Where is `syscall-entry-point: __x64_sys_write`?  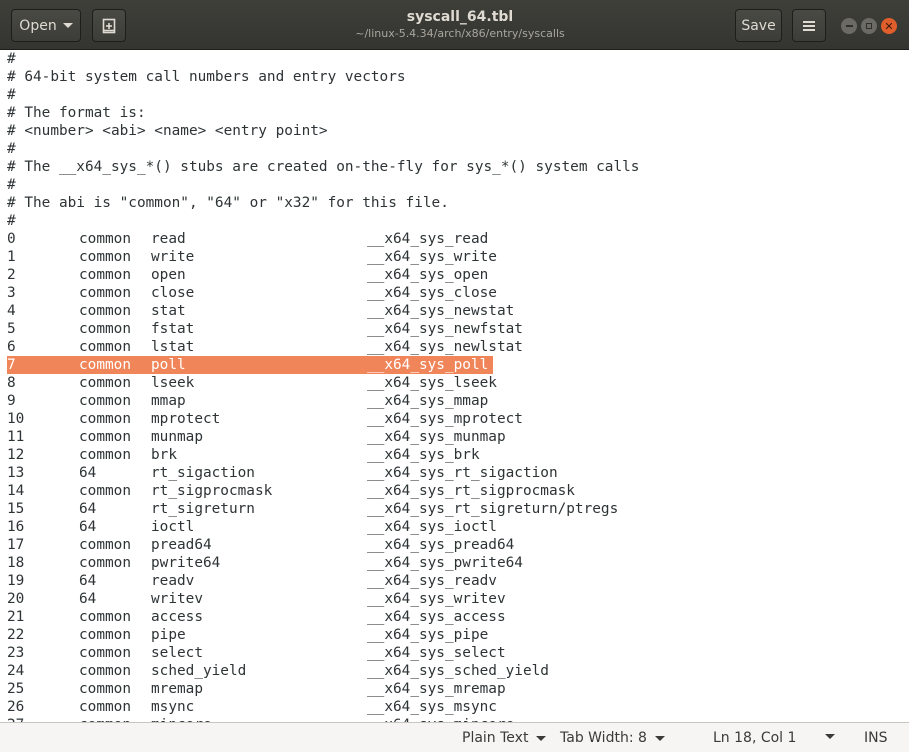 syscall-entry-point: __x64_sys_write is located at coordinates (432, 257).